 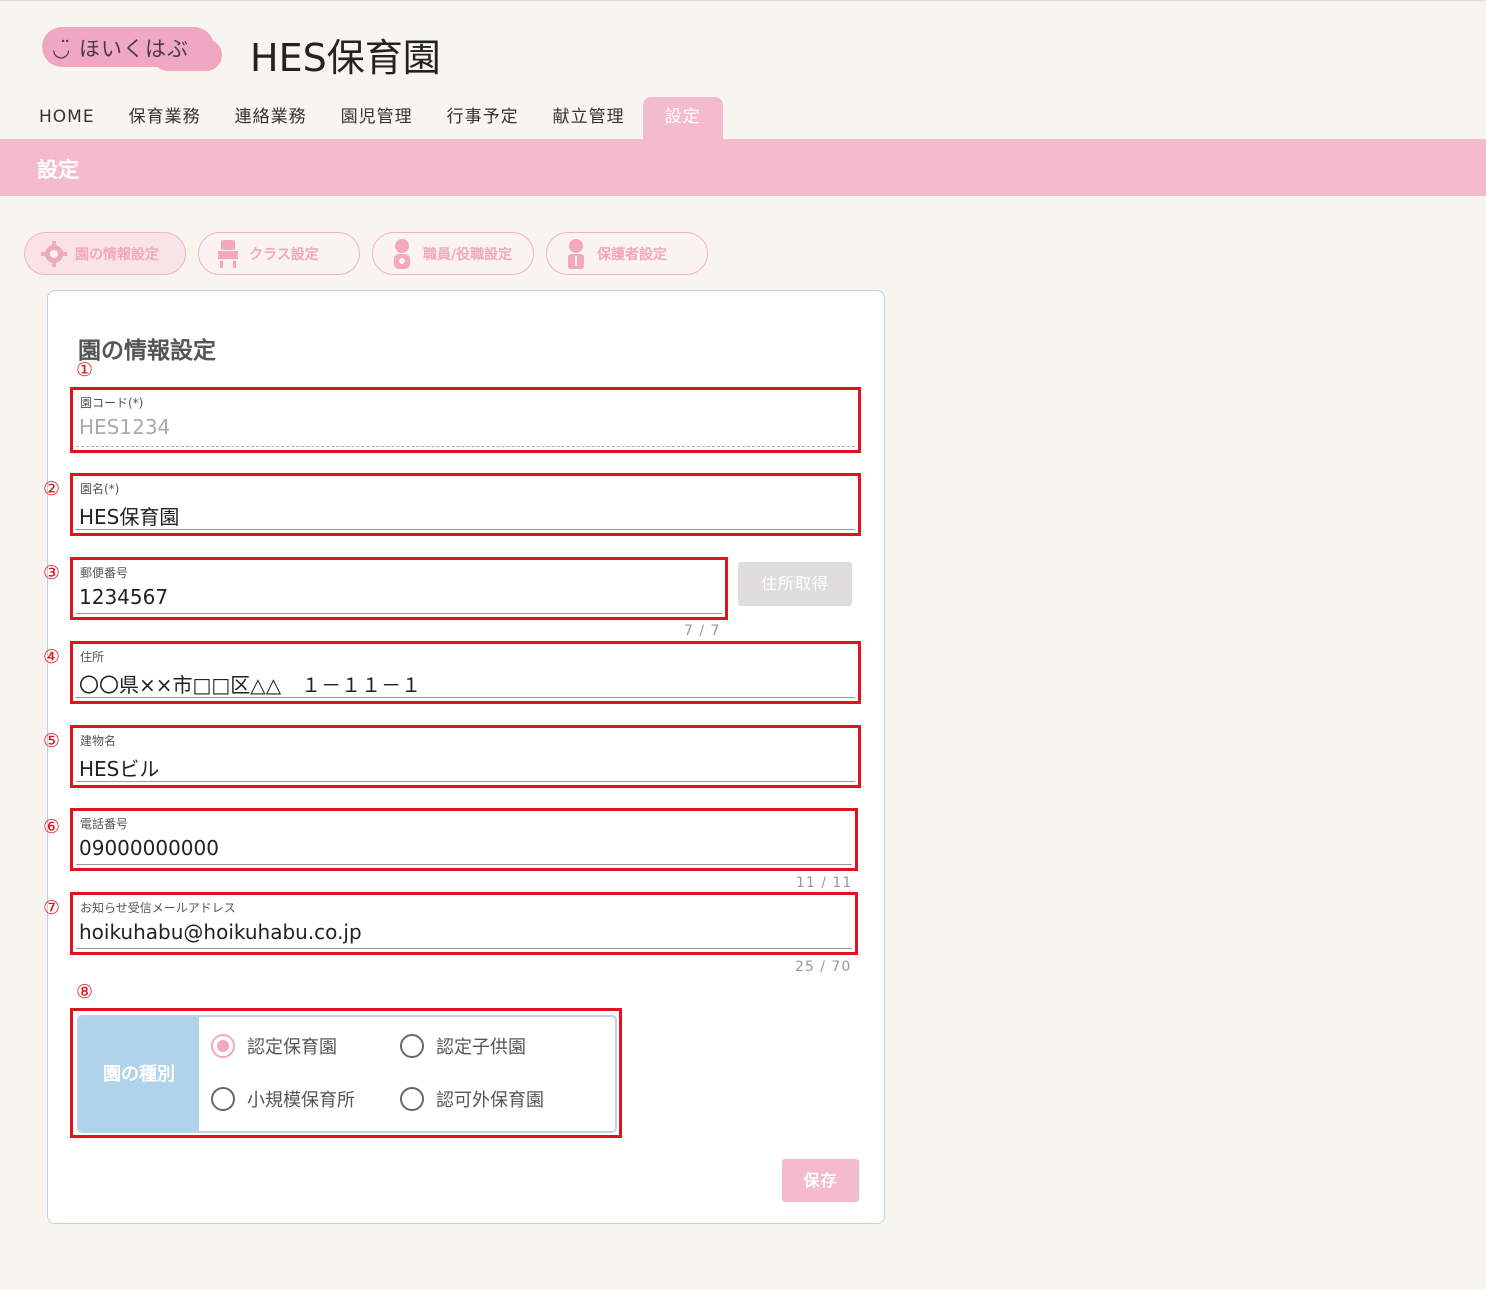 I want to click on phone-value: 09000000000, so click(x=149, y=848).